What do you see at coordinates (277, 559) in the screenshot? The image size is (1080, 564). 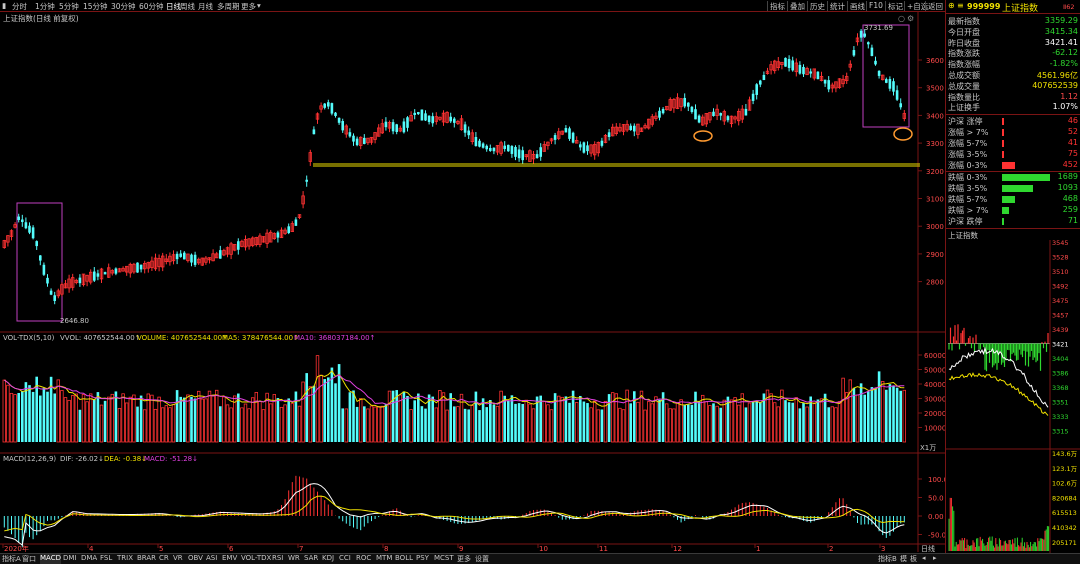 I see `tab-rsi: RSI` at bounding box center [277, 559].